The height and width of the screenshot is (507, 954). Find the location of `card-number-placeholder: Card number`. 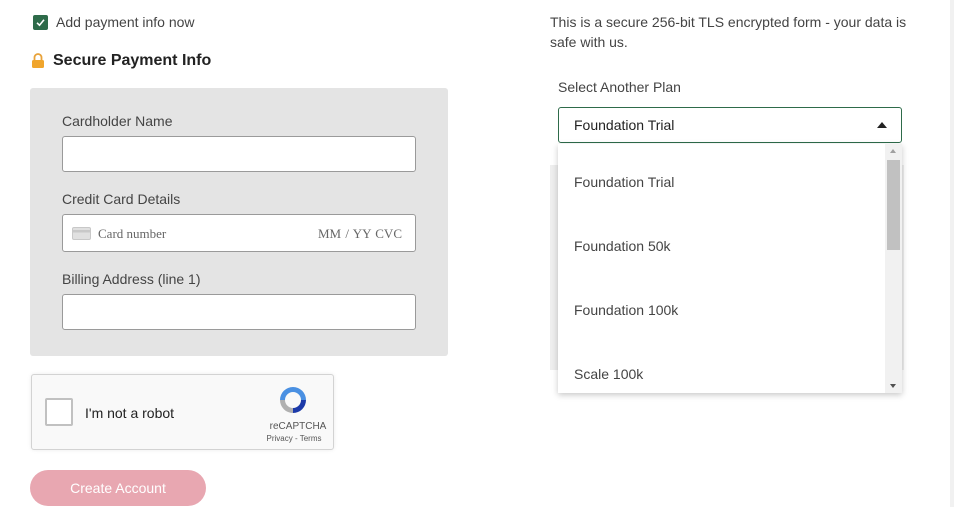

card-number-placeholder: Card number is located at coordinates (132, 233).